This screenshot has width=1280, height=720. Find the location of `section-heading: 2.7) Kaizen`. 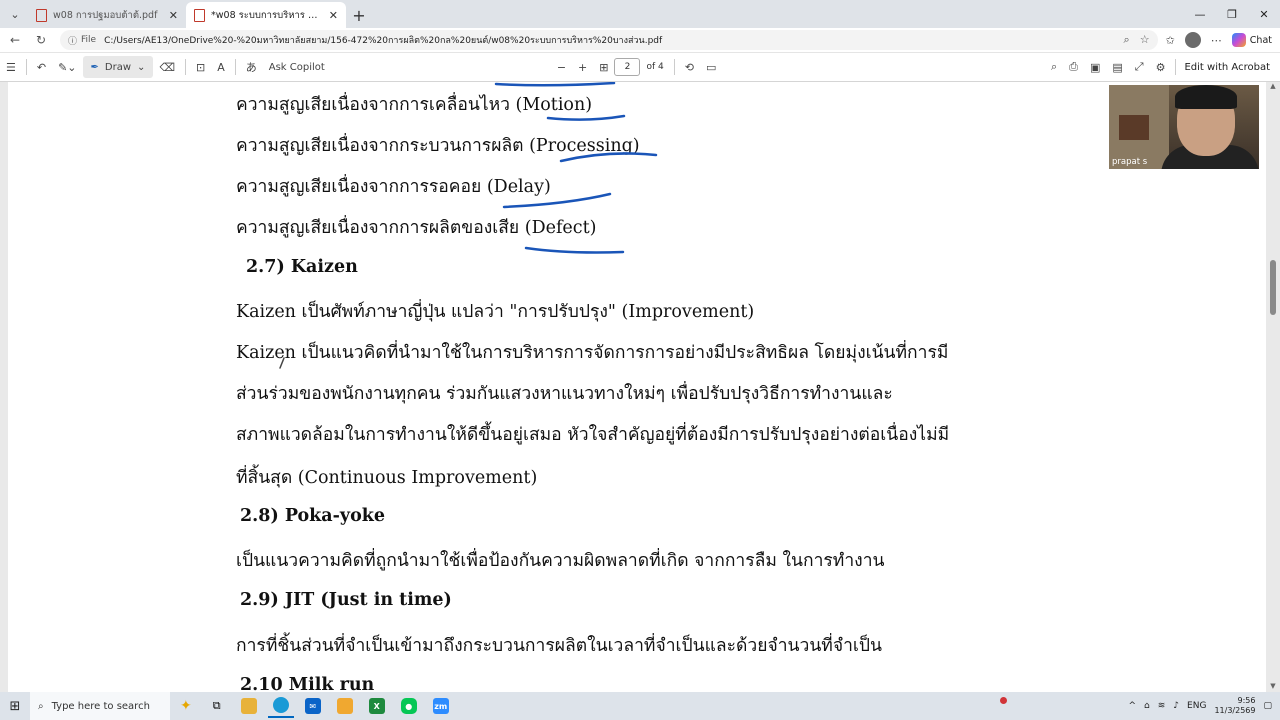

section-heading: 2.7) Kaizen is located at coordinates (302, 267).